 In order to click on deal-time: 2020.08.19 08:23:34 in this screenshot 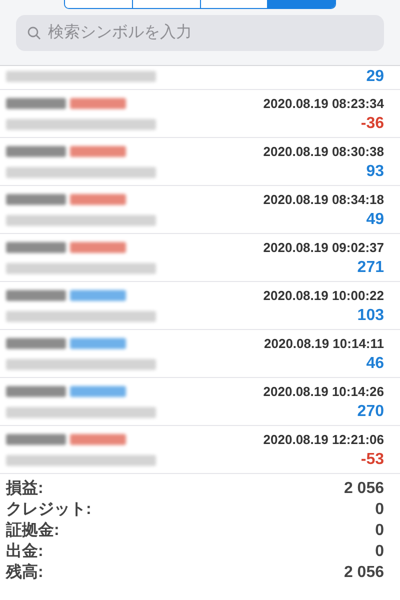, I will do `click(323, 103)`.